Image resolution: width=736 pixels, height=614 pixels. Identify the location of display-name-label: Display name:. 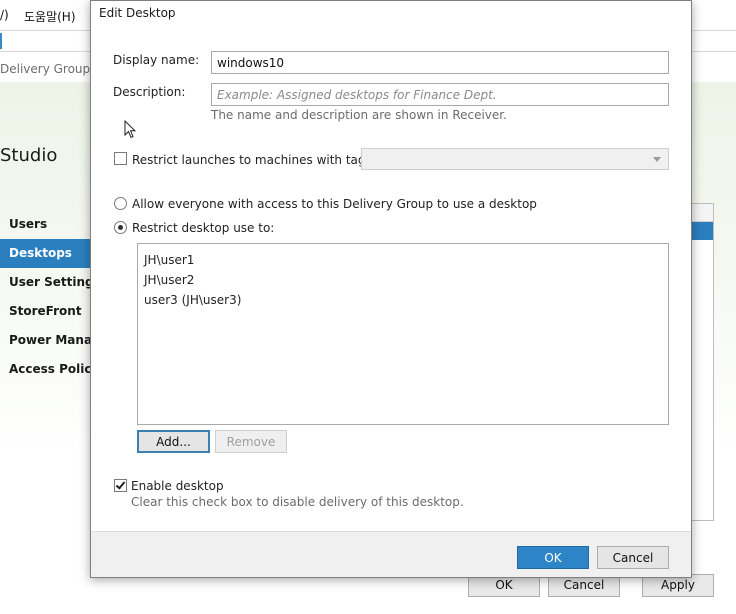
(156, 60).